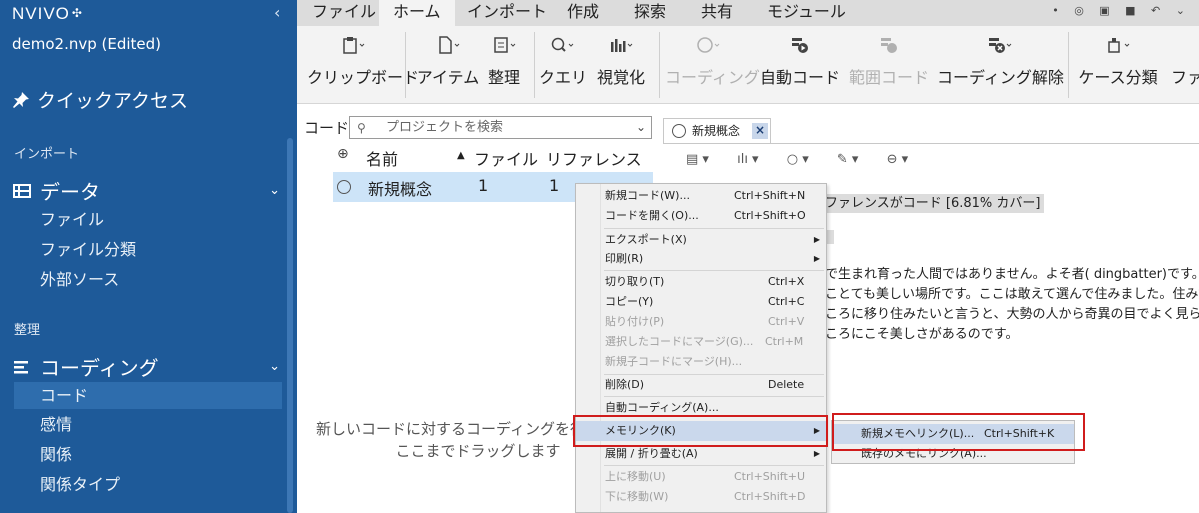  What do you see at coordinates (47, 13) in the screenshot?
I see `app-brand: NVIVO ✣` at bounding box center [47, 13].